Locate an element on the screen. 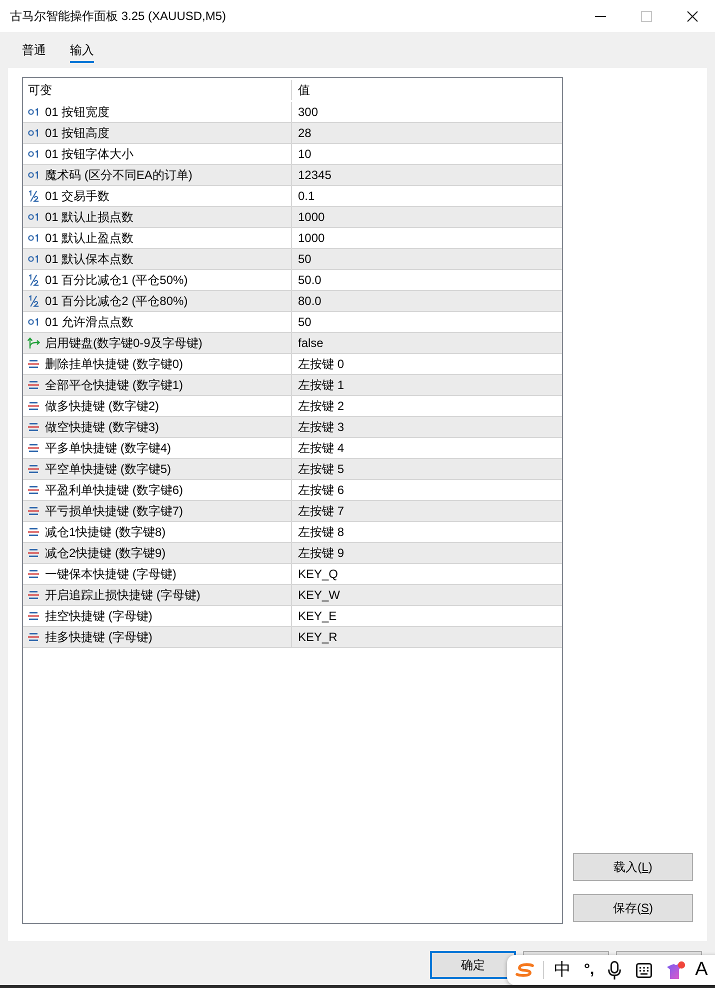  window-title: 古马尔智能操作面板 3.25 (XAUUSD,M5) is located at coordinates (117, 16).